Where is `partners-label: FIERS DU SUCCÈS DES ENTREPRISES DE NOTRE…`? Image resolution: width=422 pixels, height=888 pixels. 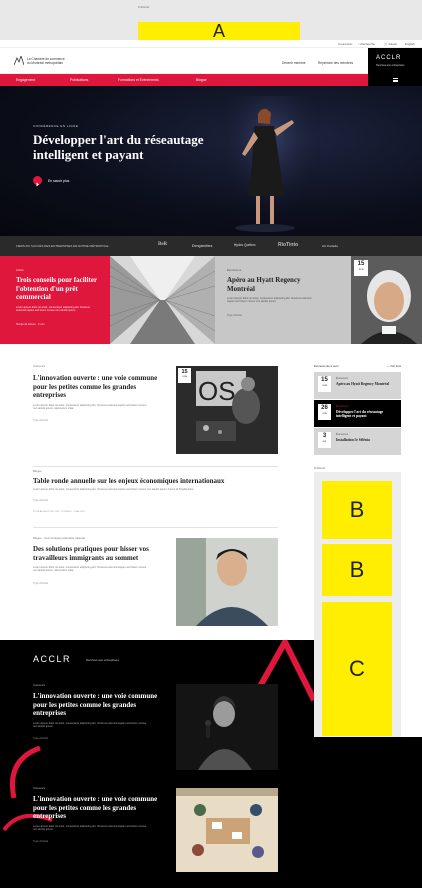 partners-label: FIERS DU SUCCÈS DES ENTREPRISES DE NOTRE… is located at coordinates (63, 246).